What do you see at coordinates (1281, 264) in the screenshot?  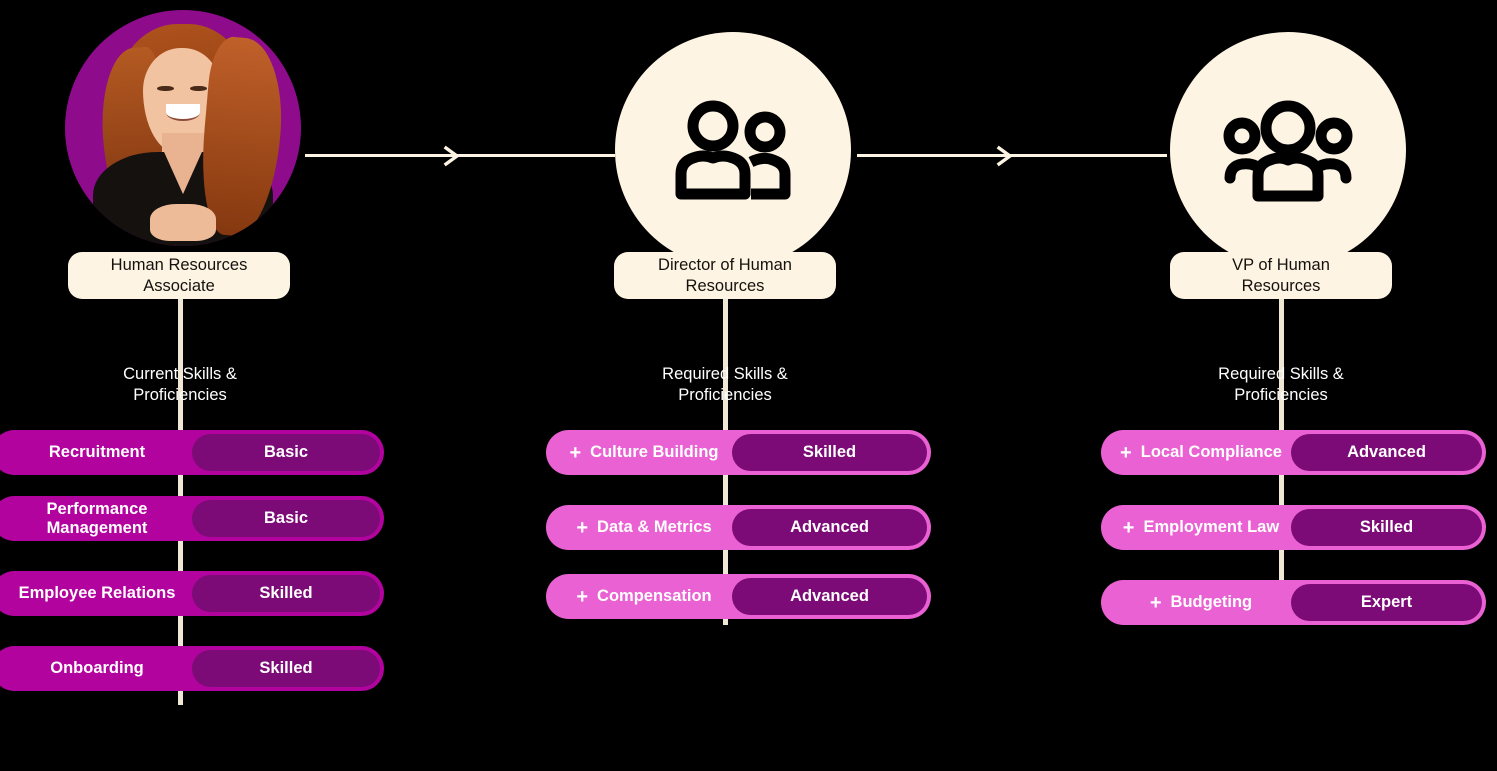 I see `role-title-line1: VP of Human` at bounding box center [1281, 264].